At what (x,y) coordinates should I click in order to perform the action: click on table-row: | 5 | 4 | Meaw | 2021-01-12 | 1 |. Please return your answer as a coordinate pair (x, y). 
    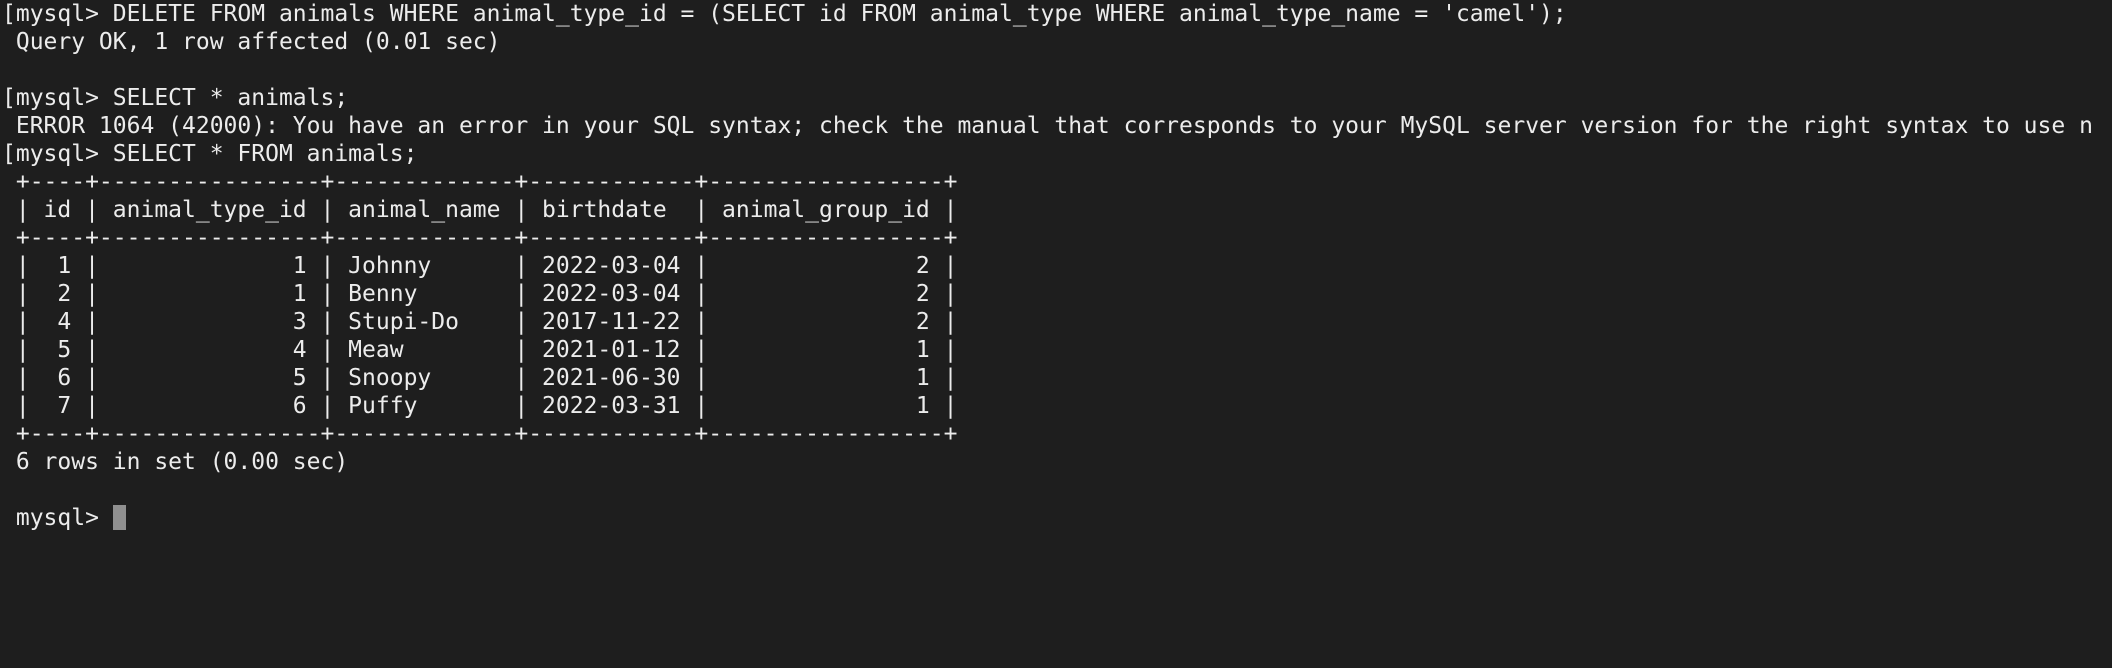
    Looking at the image, I should click on (480, 350).